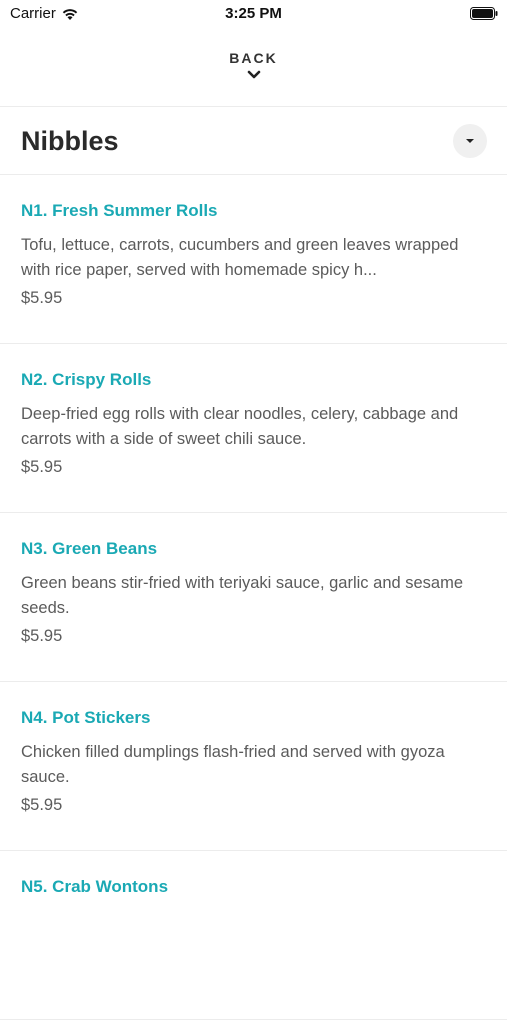 The height and width of the screenshot is (1020, 507). Describe the element at coordinates (86, 717) in the screenshot. I see `item-name: N4. Pot Stickers` at that location.